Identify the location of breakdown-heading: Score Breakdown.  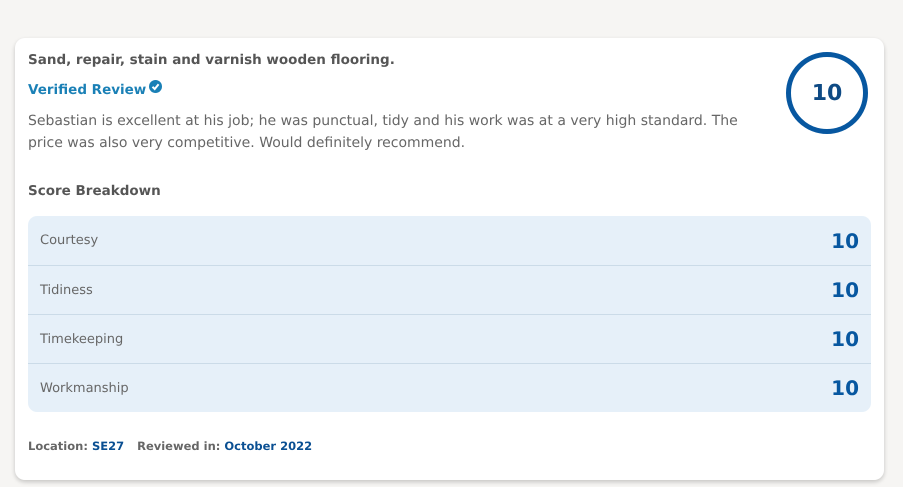
(95, 191).